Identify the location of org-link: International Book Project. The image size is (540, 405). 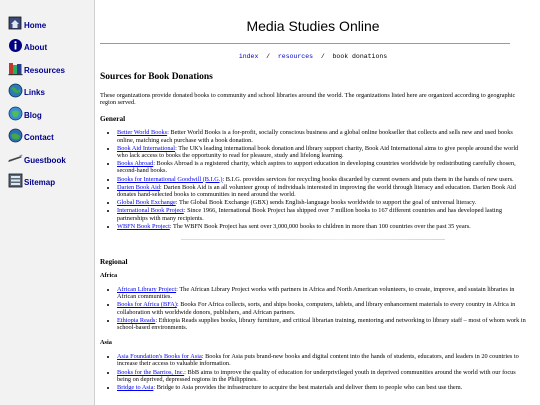
(150, 210).